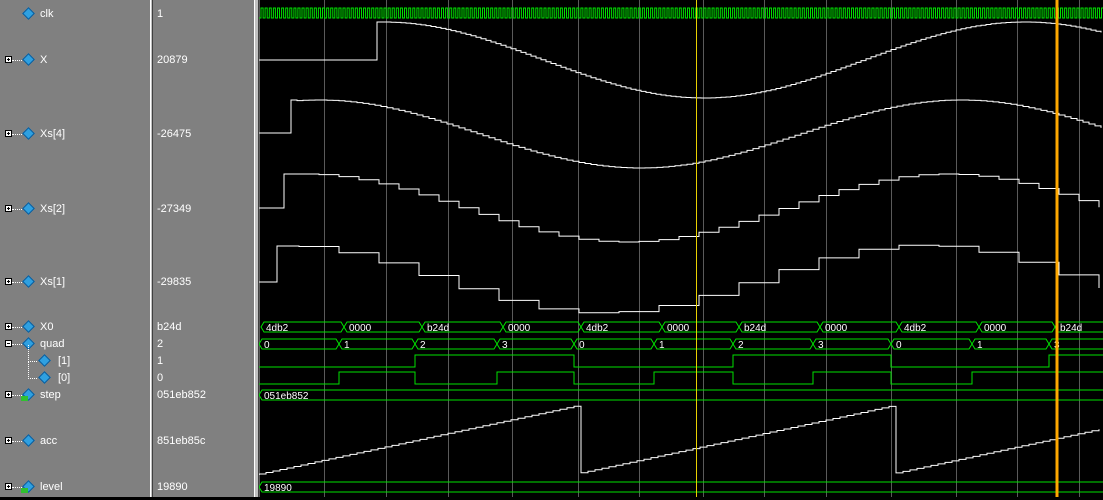 The width and height of the screenshot is (1103, 500). Describe the element at coordinates (53, 134) in the screenshot. I see `signal-name: Xs[4]` at that location.